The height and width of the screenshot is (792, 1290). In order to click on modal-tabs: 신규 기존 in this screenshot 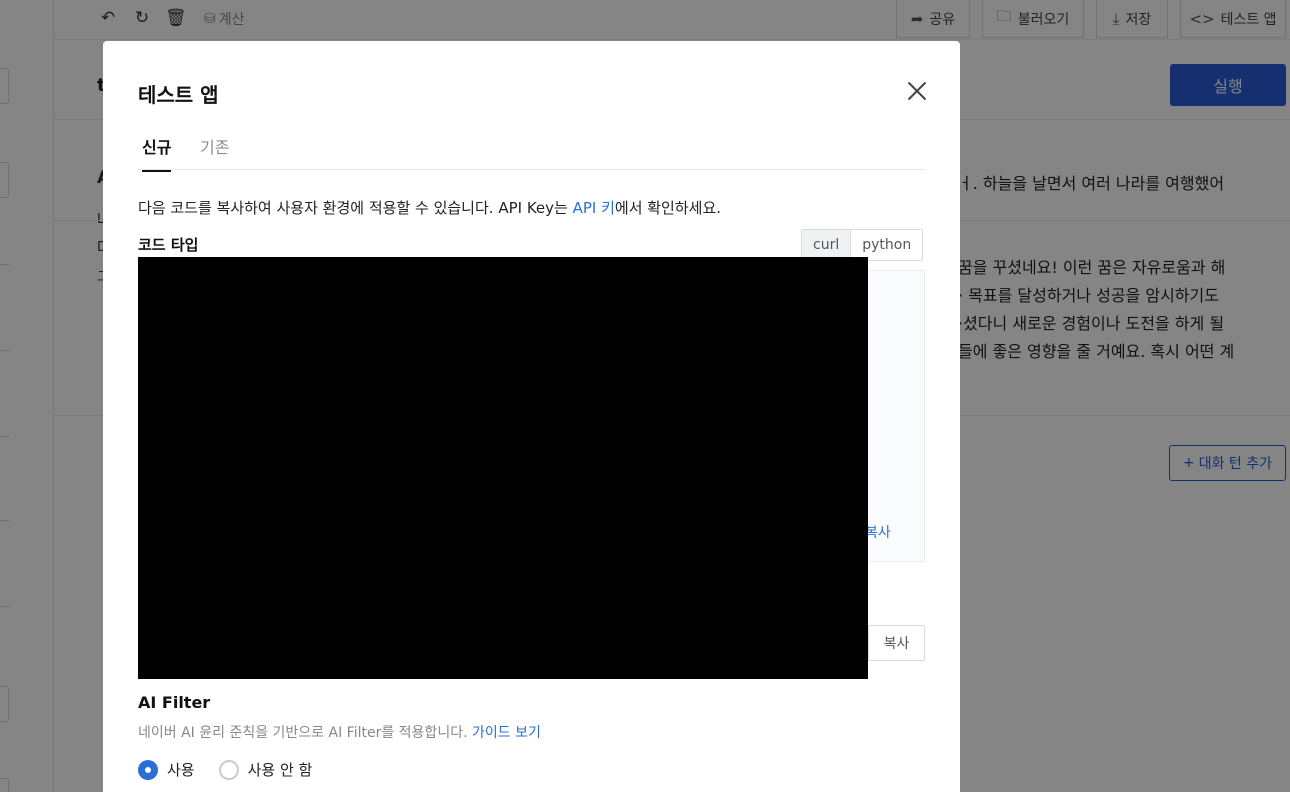, I will do `click(531, 151)`.